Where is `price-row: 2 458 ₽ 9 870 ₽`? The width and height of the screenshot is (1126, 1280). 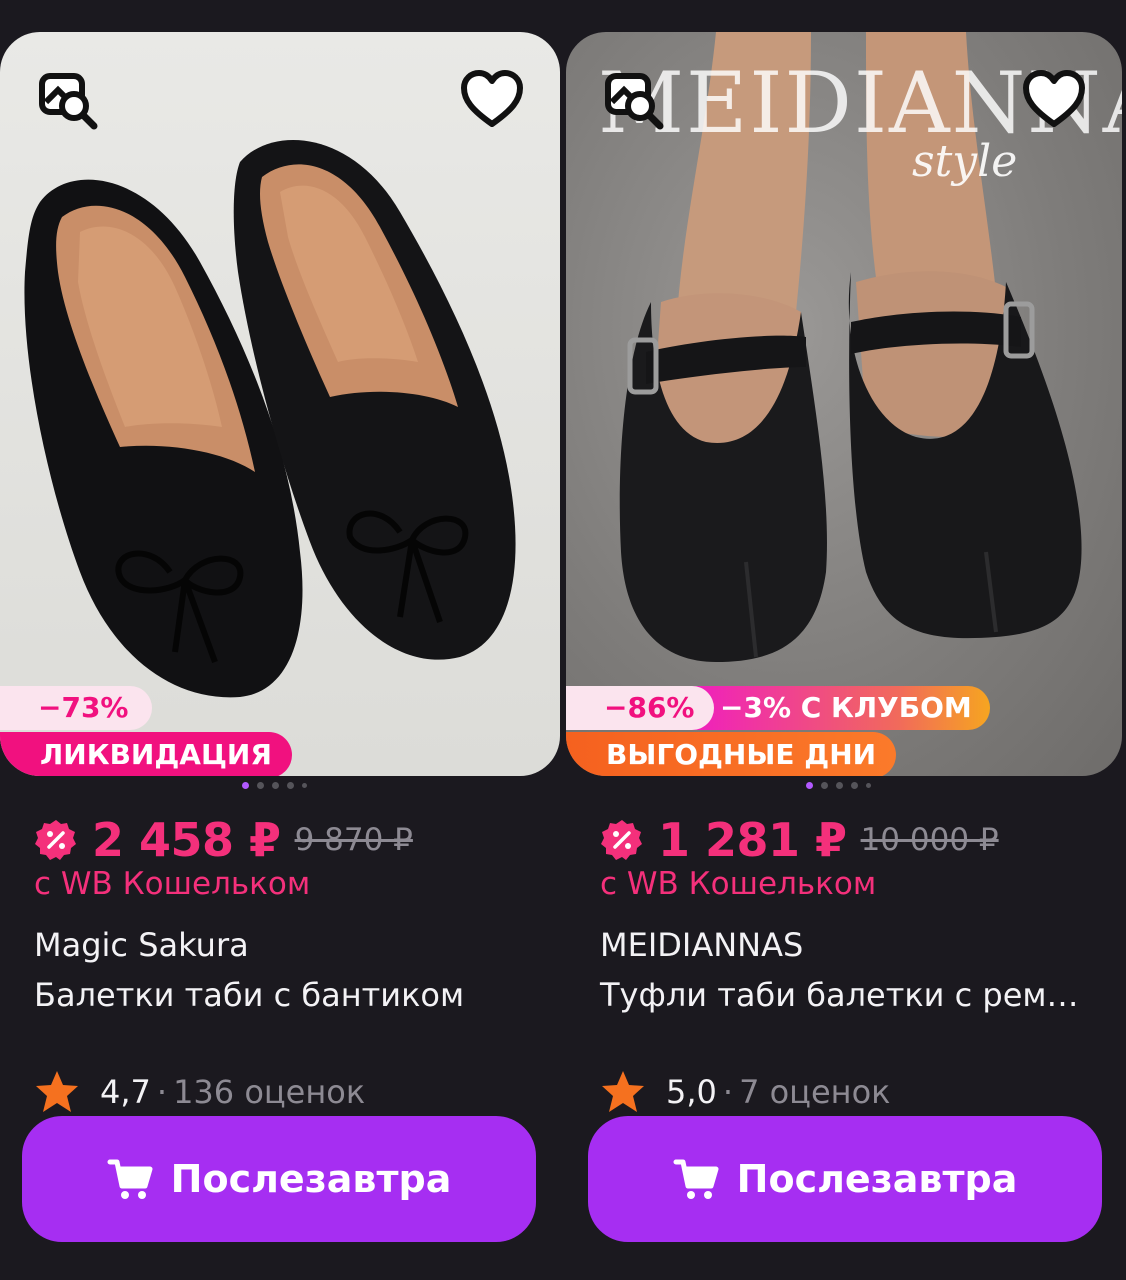
price-row: 2 458 ₽ 9 870 ₽ is located at coordinates (223, 840).